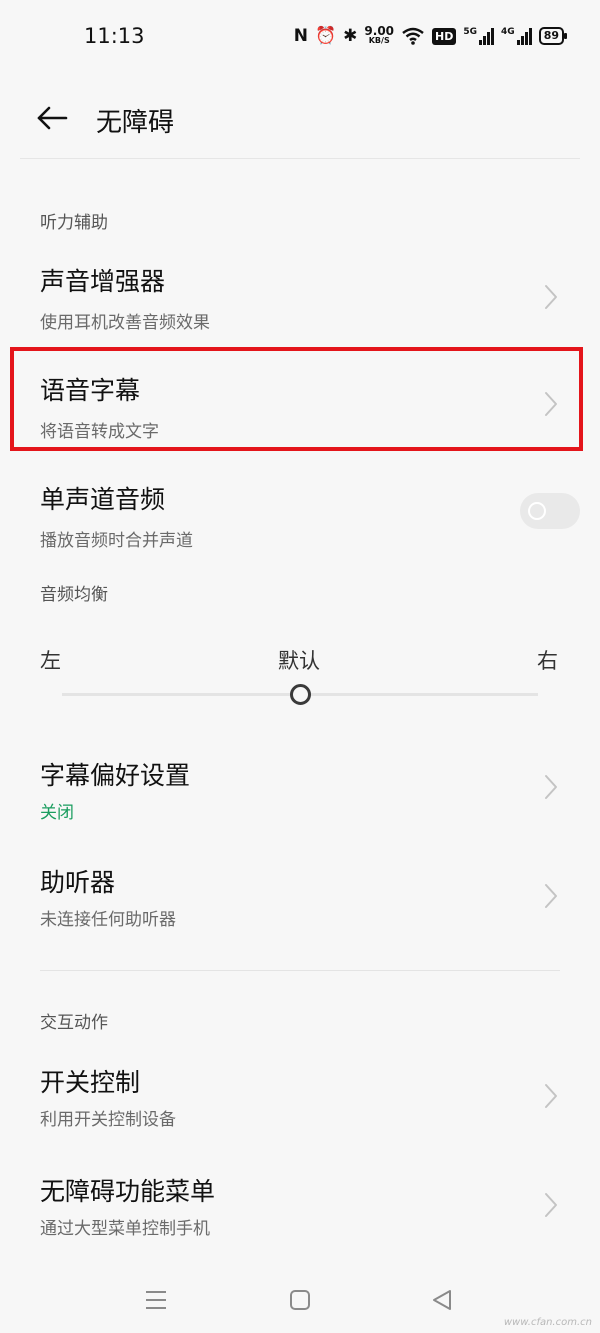  Describe the element at coordinates (135, 123) in the screenshot. I see `page-title: 无障碍` at that location.